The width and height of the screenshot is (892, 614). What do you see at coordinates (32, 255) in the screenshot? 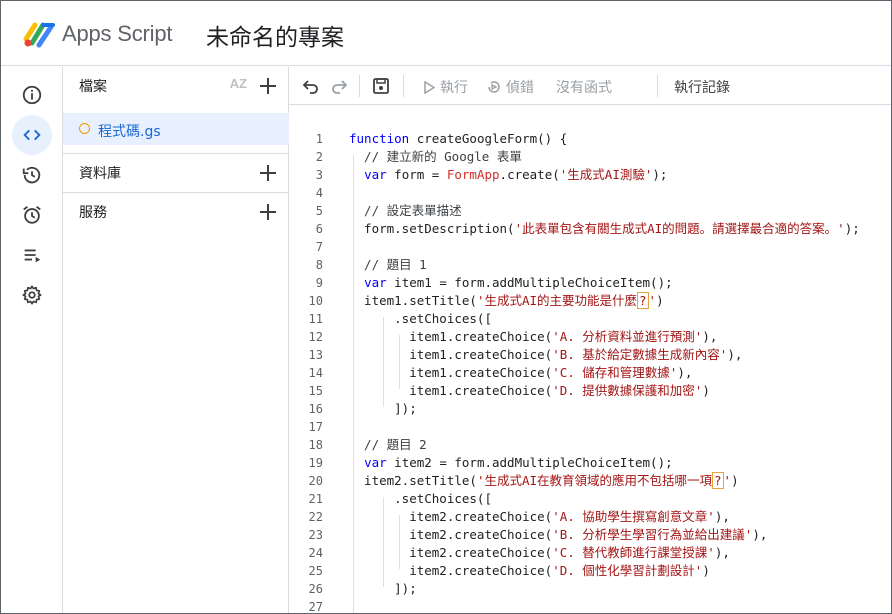
I see `executions-button` at bounding box center [32, 255].